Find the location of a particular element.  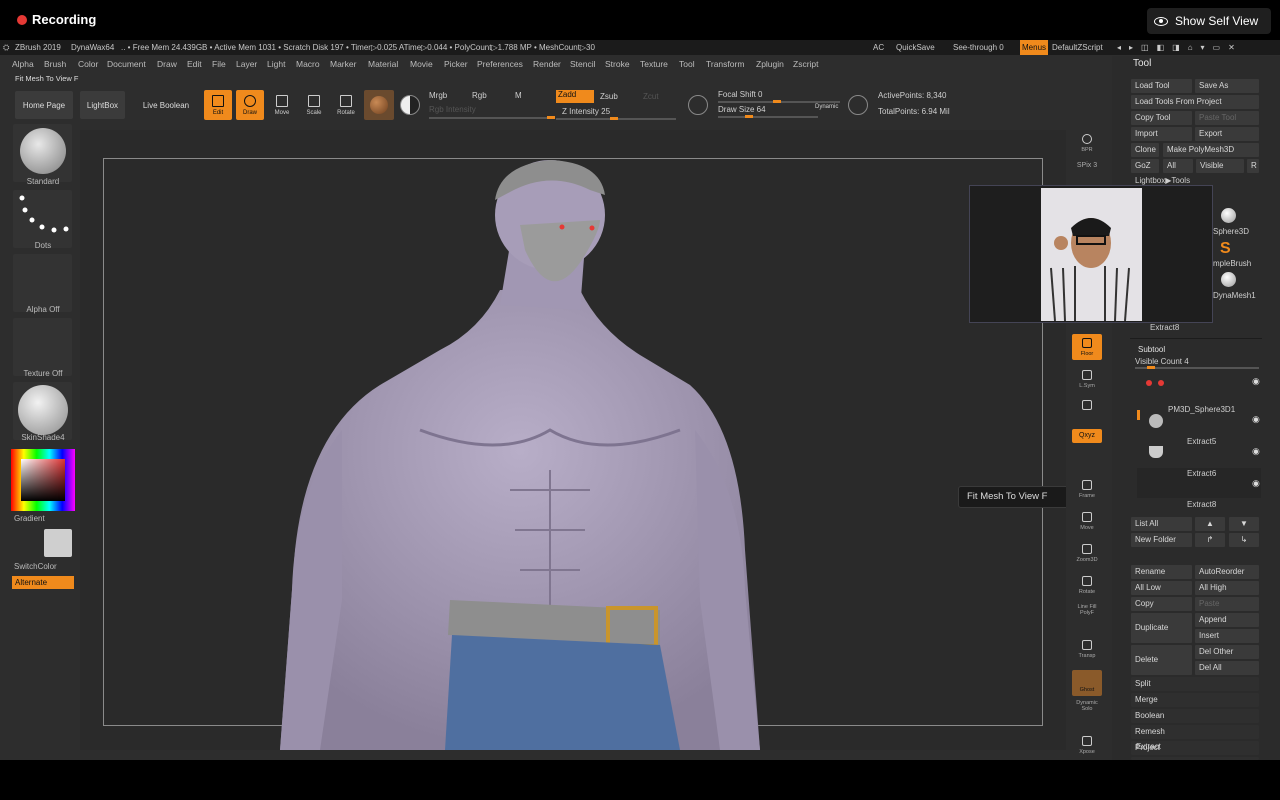

split-section: Split is located at coordinates (1195, 684).